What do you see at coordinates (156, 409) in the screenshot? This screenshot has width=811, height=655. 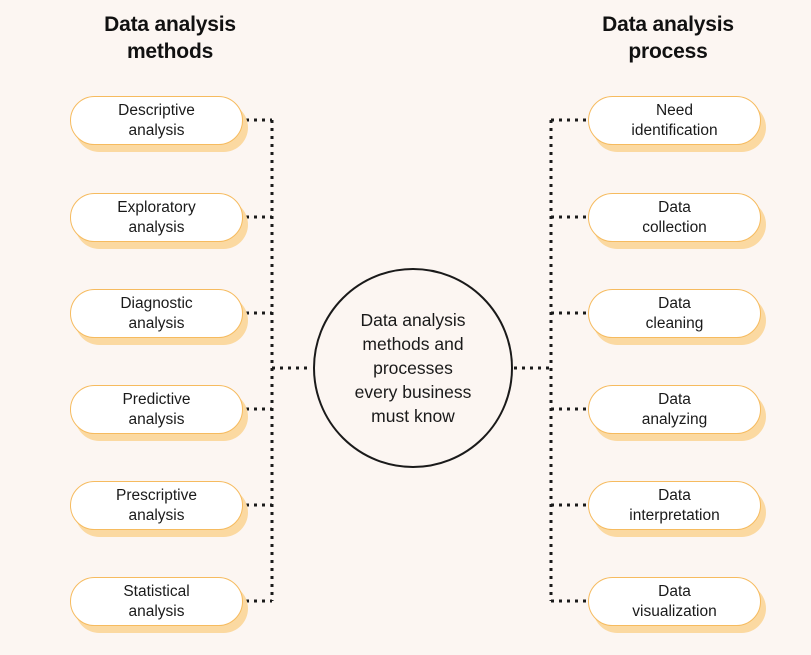 I see `method-node-predictive-analysis: Predictive analysis` at bounding box center [156, 409].